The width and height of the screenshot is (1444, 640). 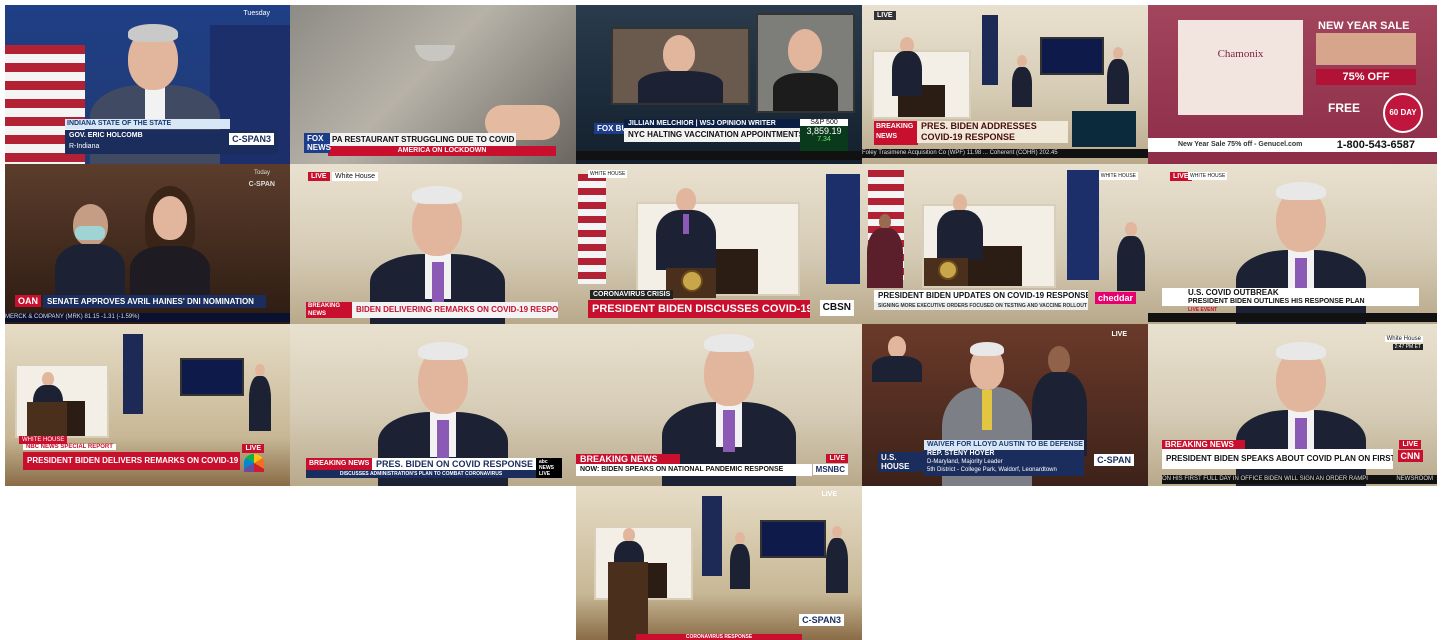 What do you see at coordinates (805, 63) in the screenshot?
I see `video-window-host` at bounding box center [805, 63].